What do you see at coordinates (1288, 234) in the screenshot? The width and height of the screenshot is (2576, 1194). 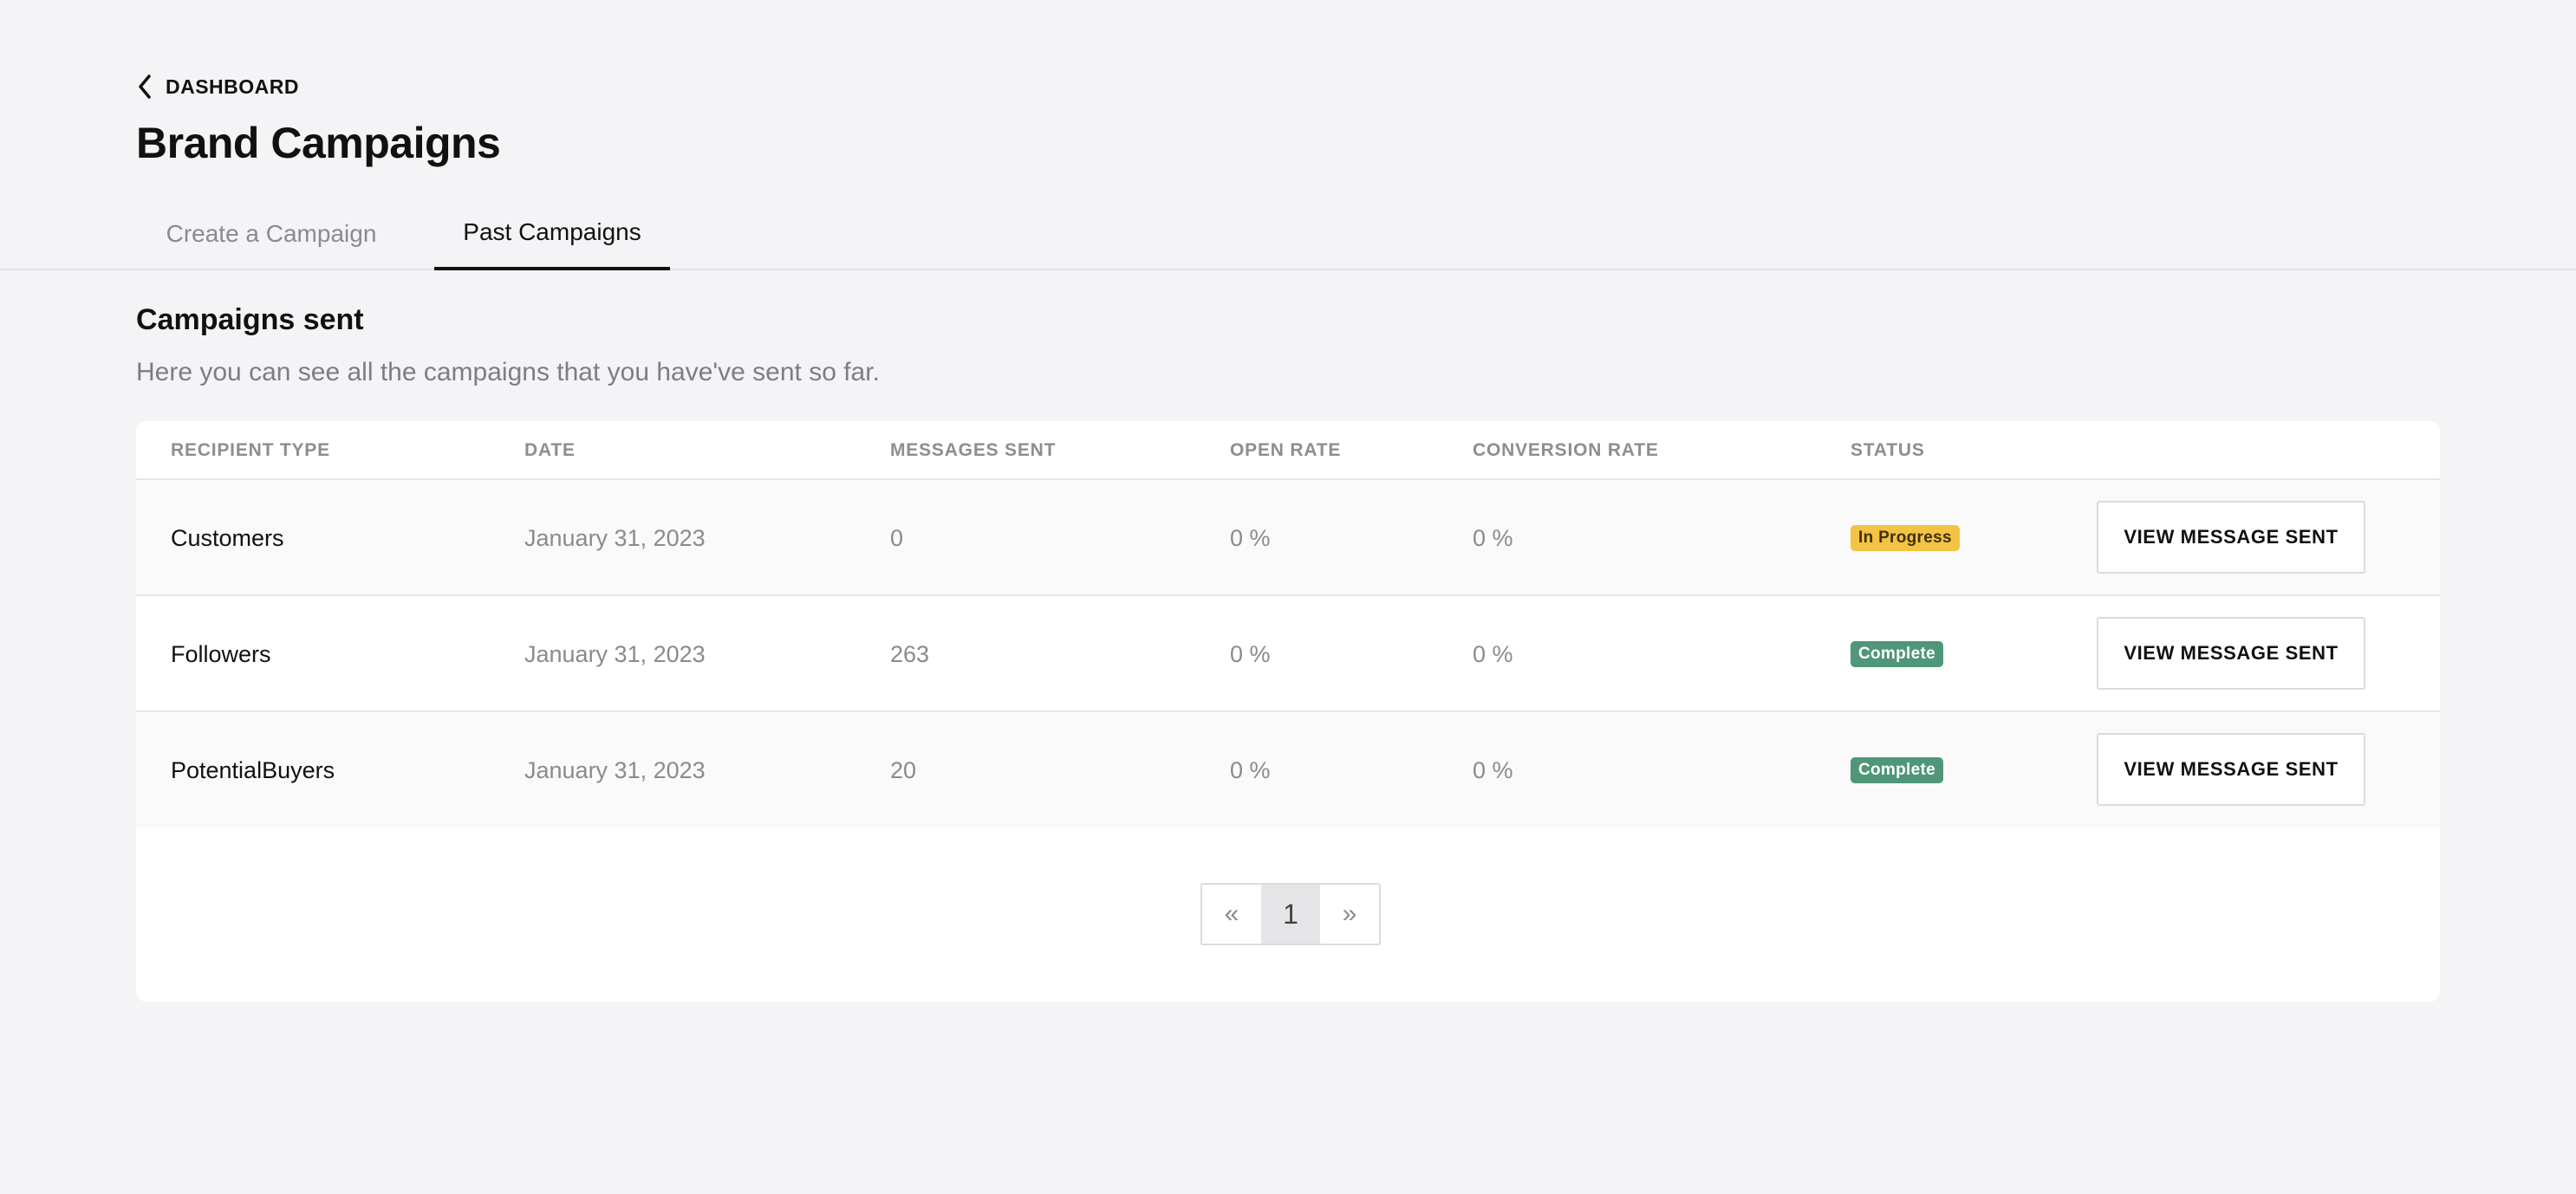 I see `tab-bar: Create a Campaign Past Campaigns` at bounding box center [1288, 234].